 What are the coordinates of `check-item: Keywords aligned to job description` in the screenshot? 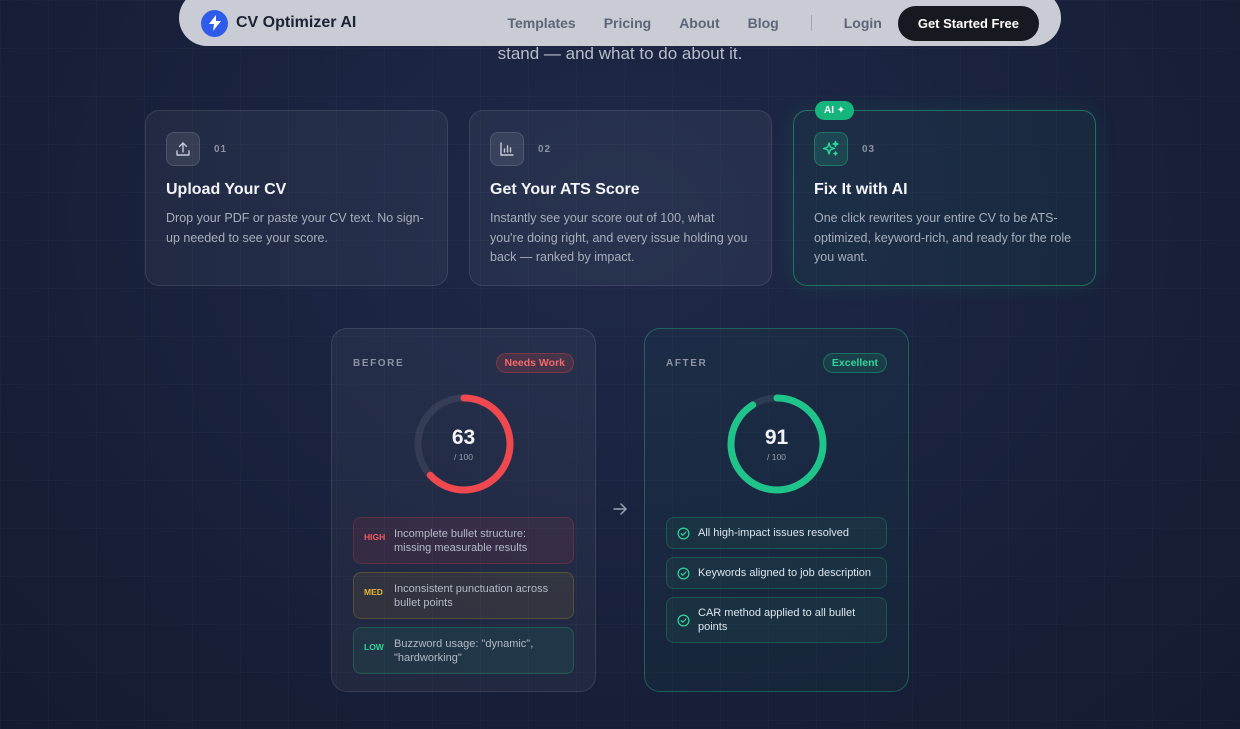 It's located at (776, 573).